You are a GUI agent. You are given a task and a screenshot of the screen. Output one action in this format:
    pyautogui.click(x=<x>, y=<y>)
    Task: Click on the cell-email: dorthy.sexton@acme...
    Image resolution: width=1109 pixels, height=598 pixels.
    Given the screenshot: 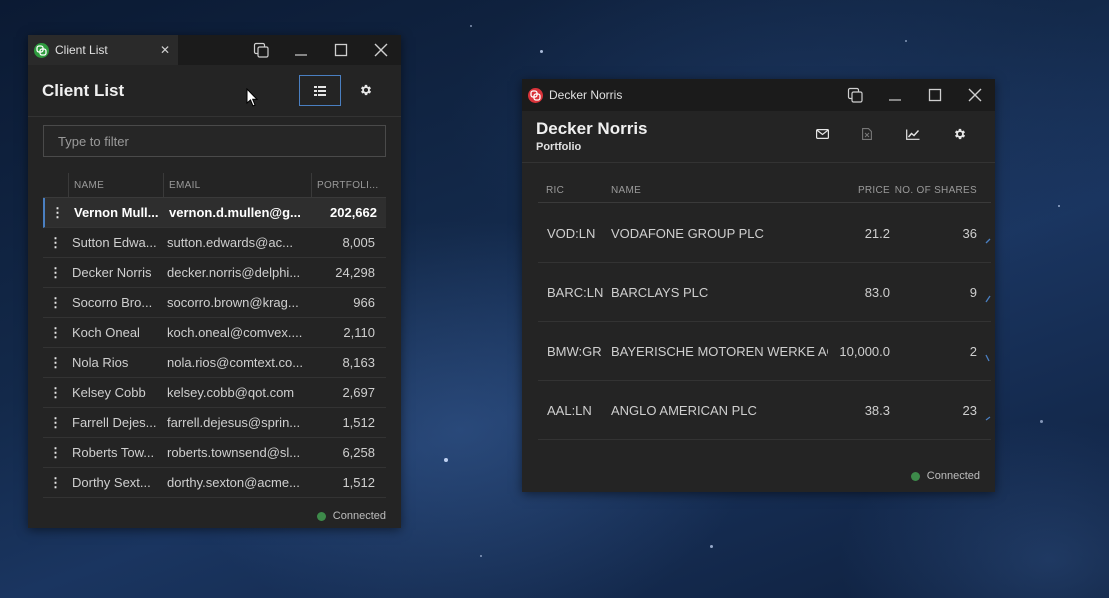 What is the action you would take?
    pyautogui.click(x=233, y=482)
    